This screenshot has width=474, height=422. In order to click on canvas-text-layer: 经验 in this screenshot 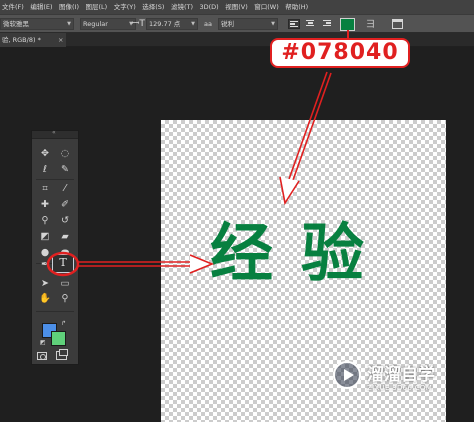, I will do `click(315, 254)`.